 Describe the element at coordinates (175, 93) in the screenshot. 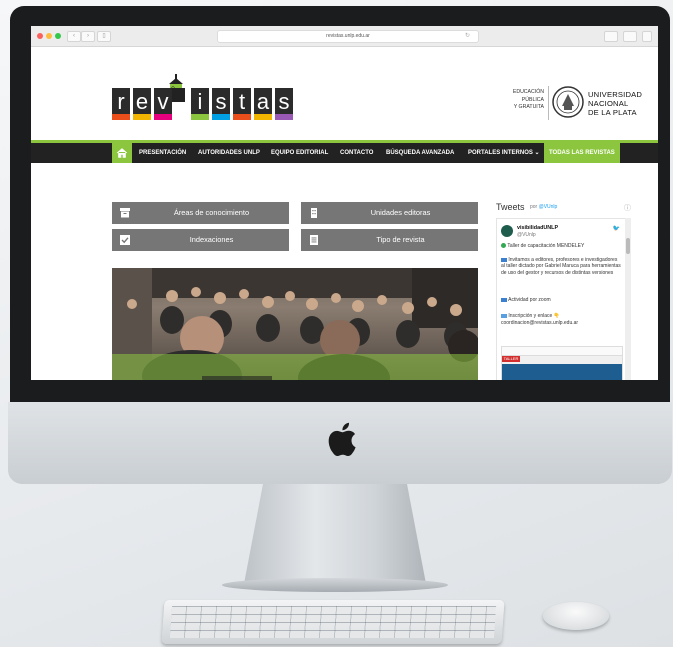

I see `logo-unlp-label: UNLP` at that location.